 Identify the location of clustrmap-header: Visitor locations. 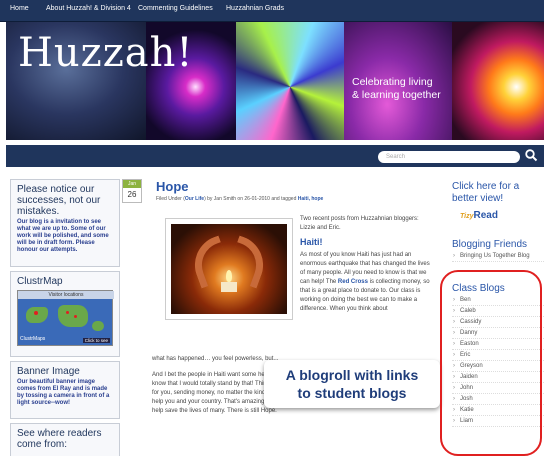
(66, 295).